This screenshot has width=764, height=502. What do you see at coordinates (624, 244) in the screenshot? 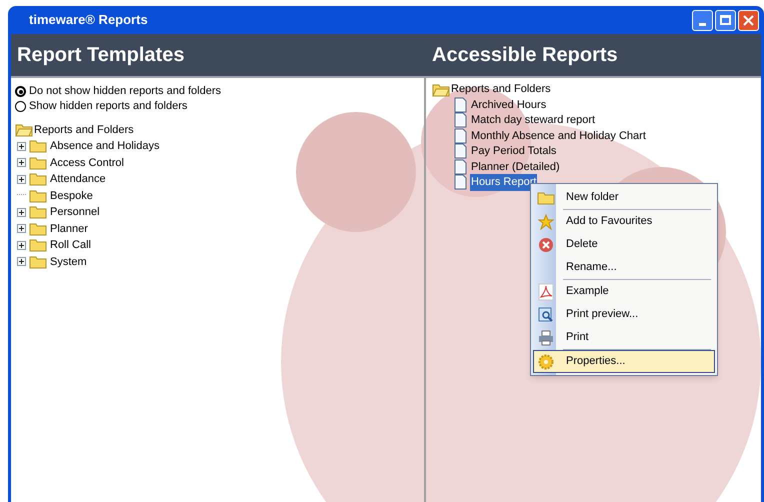
I see `menu-item: Delete` at bounding box center [624, 244].